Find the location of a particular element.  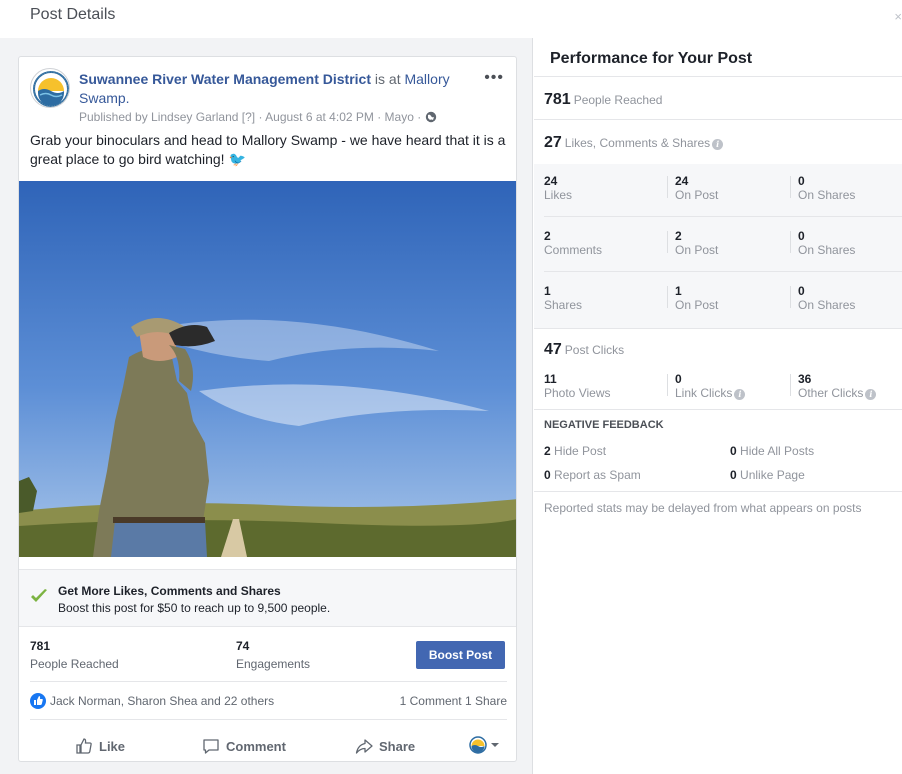

share-icon is located at coordinates (367, 746).